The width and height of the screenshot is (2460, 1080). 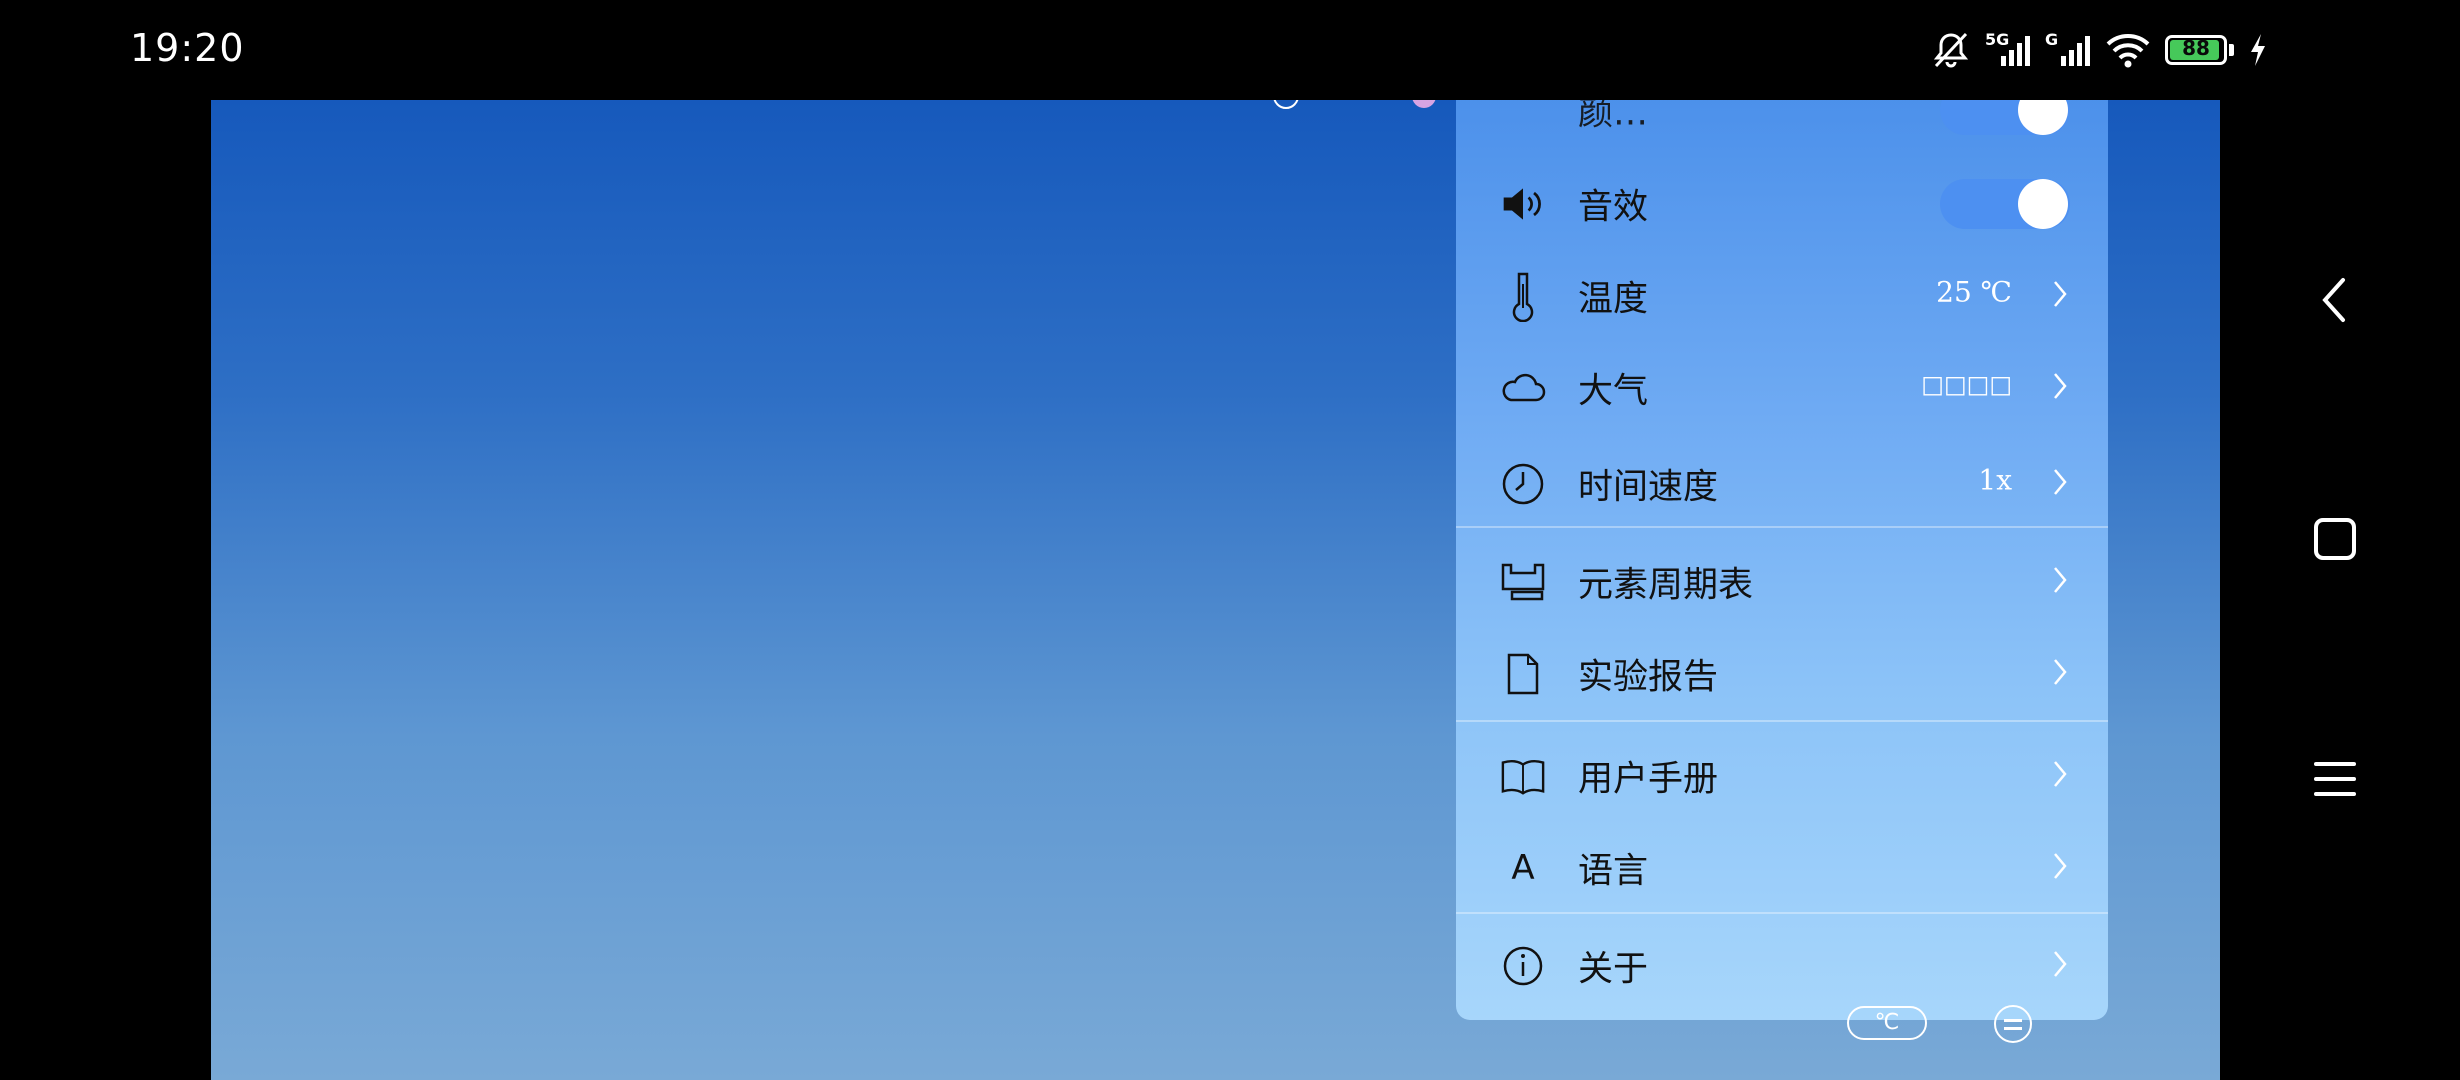 I want to click on cloud-icon, so click(x=1523, y=388).